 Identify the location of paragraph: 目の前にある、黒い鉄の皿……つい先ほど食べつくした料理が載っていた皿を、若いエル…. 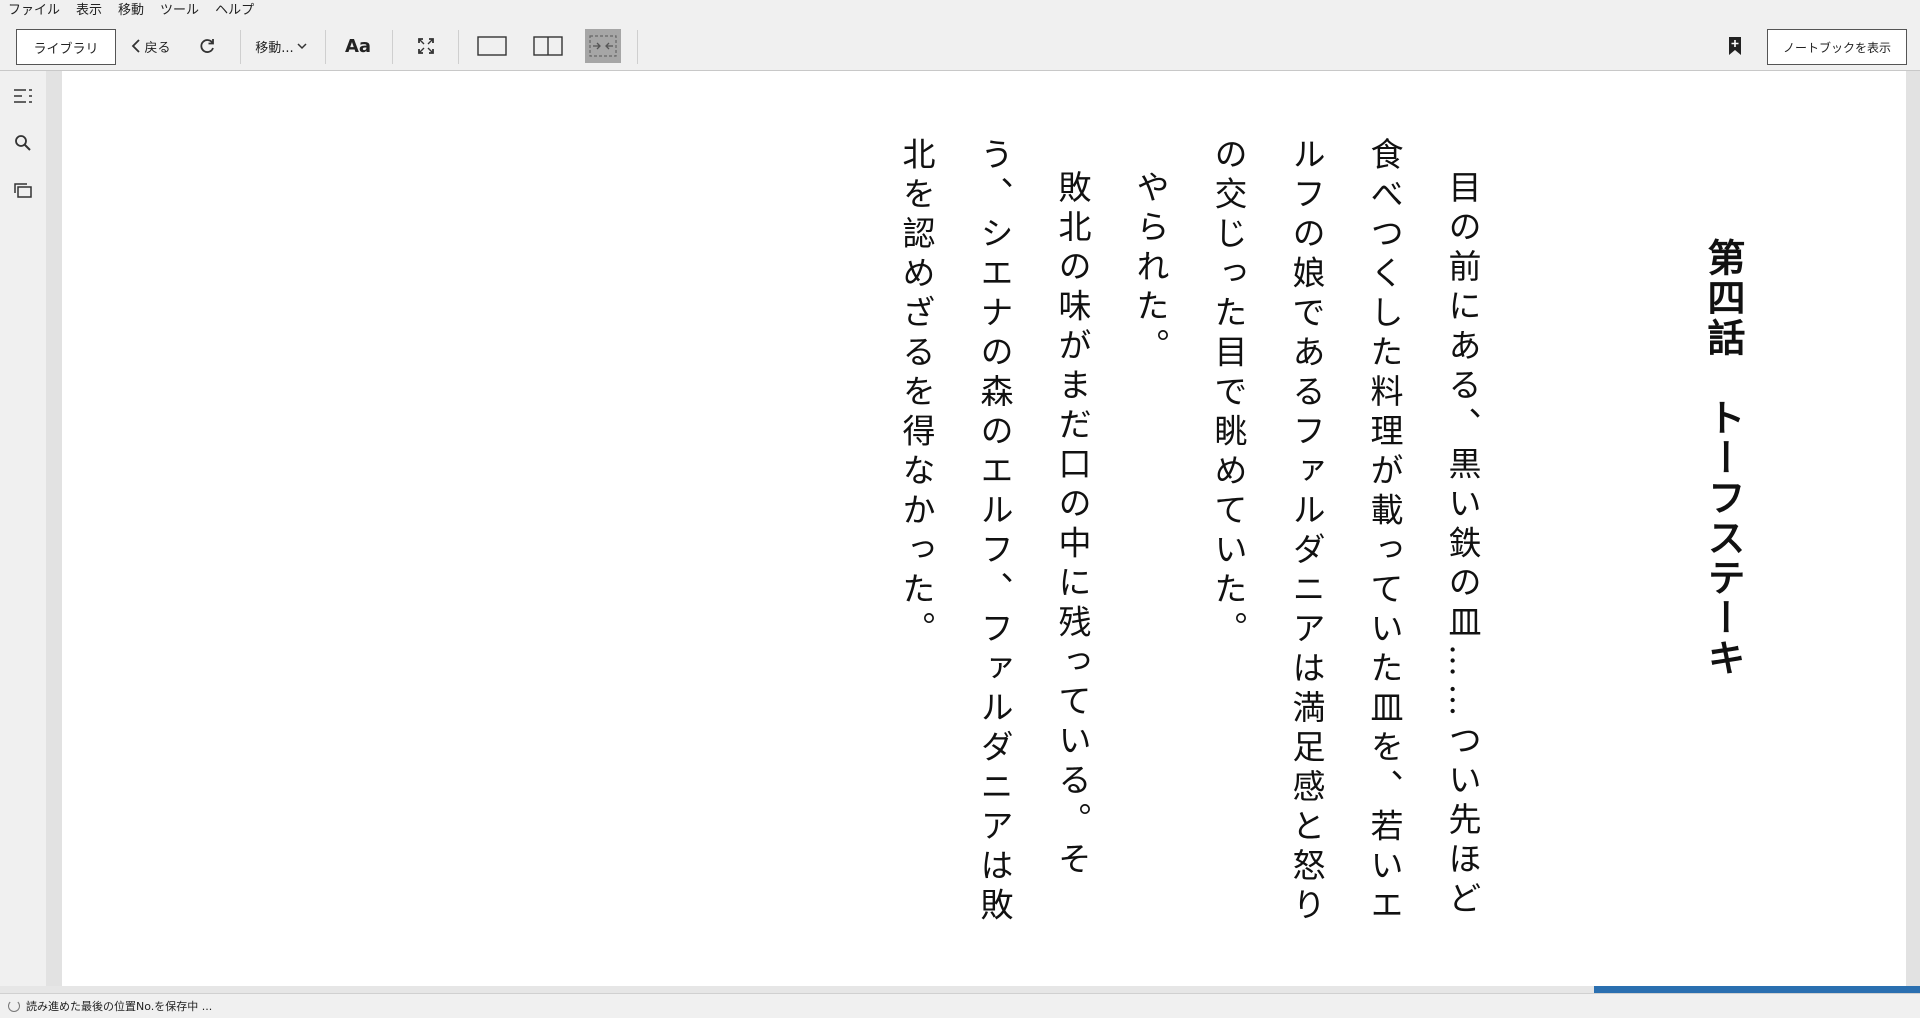
(1345, 532).